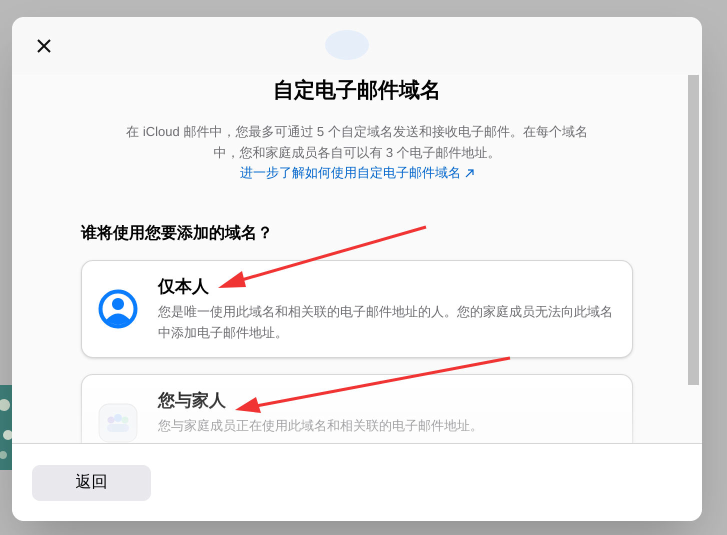  Describe the element at coordinates (357, 408) in the screenshot. I see `option-card: 您与家人 您与家庭成员正在使用此域名和相关联的电子邮件地址。` at that location.